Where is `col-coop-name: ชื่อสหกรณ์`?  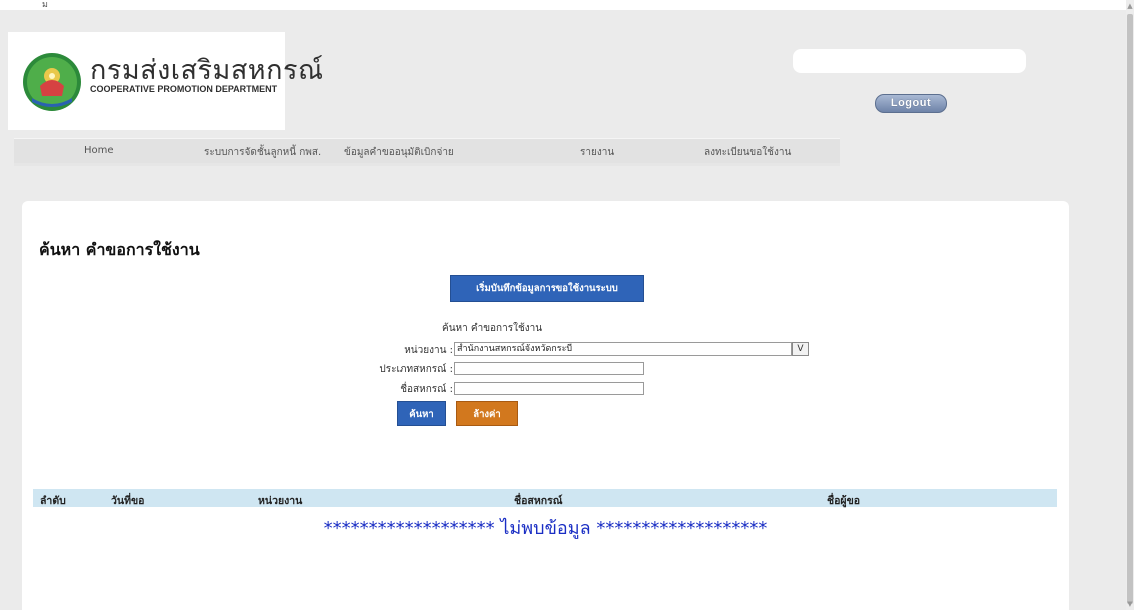 col-coop-name: ชื่อสหกรณ์ is located at coordinates (538, 501).